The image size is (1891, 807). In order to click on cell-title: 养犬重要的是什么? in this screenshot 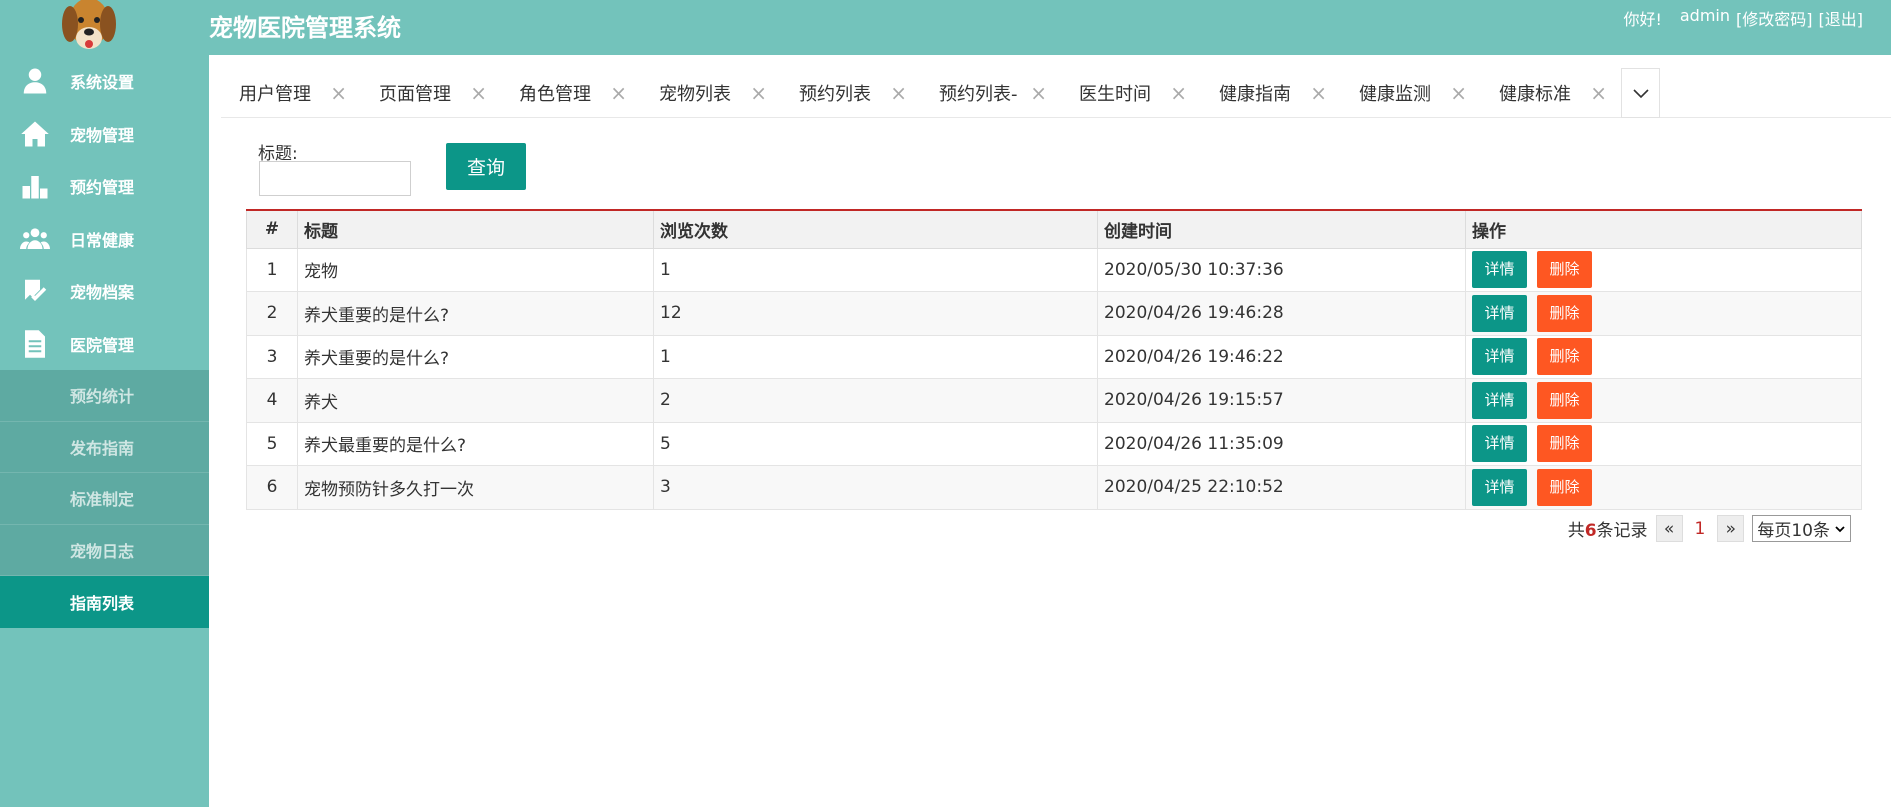, I will do `click(475, 356)`.